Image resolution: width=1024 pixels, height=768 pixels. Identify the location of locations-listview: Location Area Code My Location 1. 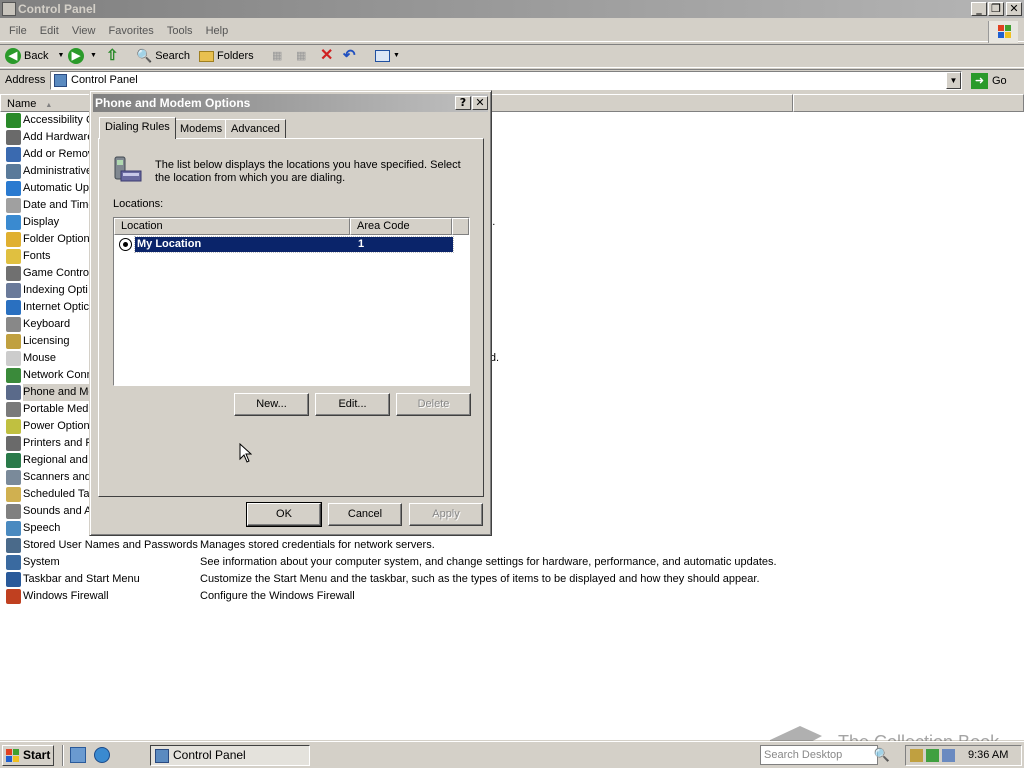
(291, 301).